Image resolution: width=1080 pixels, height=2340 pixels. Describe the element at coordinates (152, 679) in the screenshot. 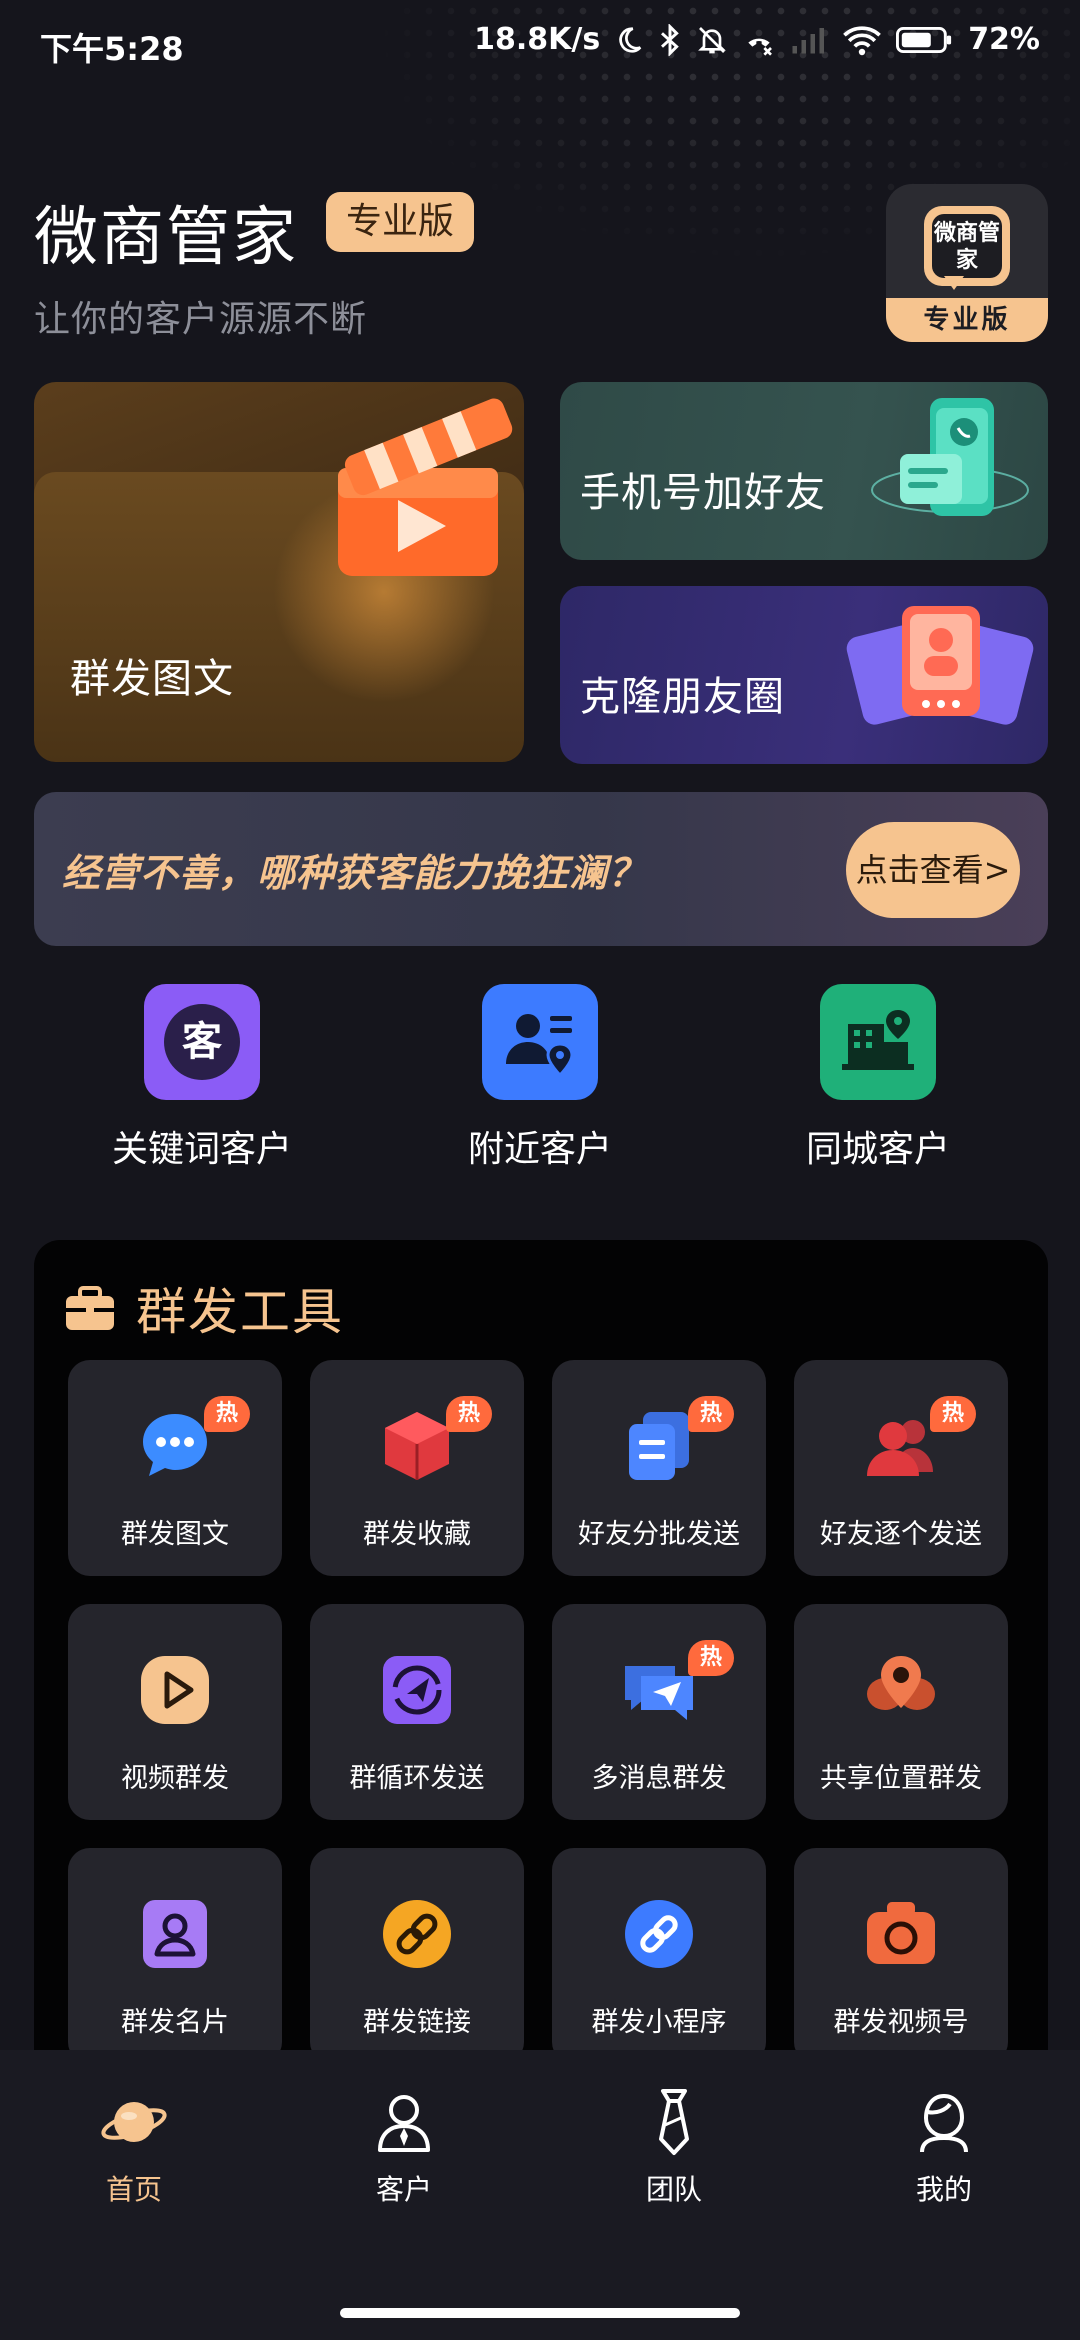

I see `mass-post-label: 群发图文` at that location.